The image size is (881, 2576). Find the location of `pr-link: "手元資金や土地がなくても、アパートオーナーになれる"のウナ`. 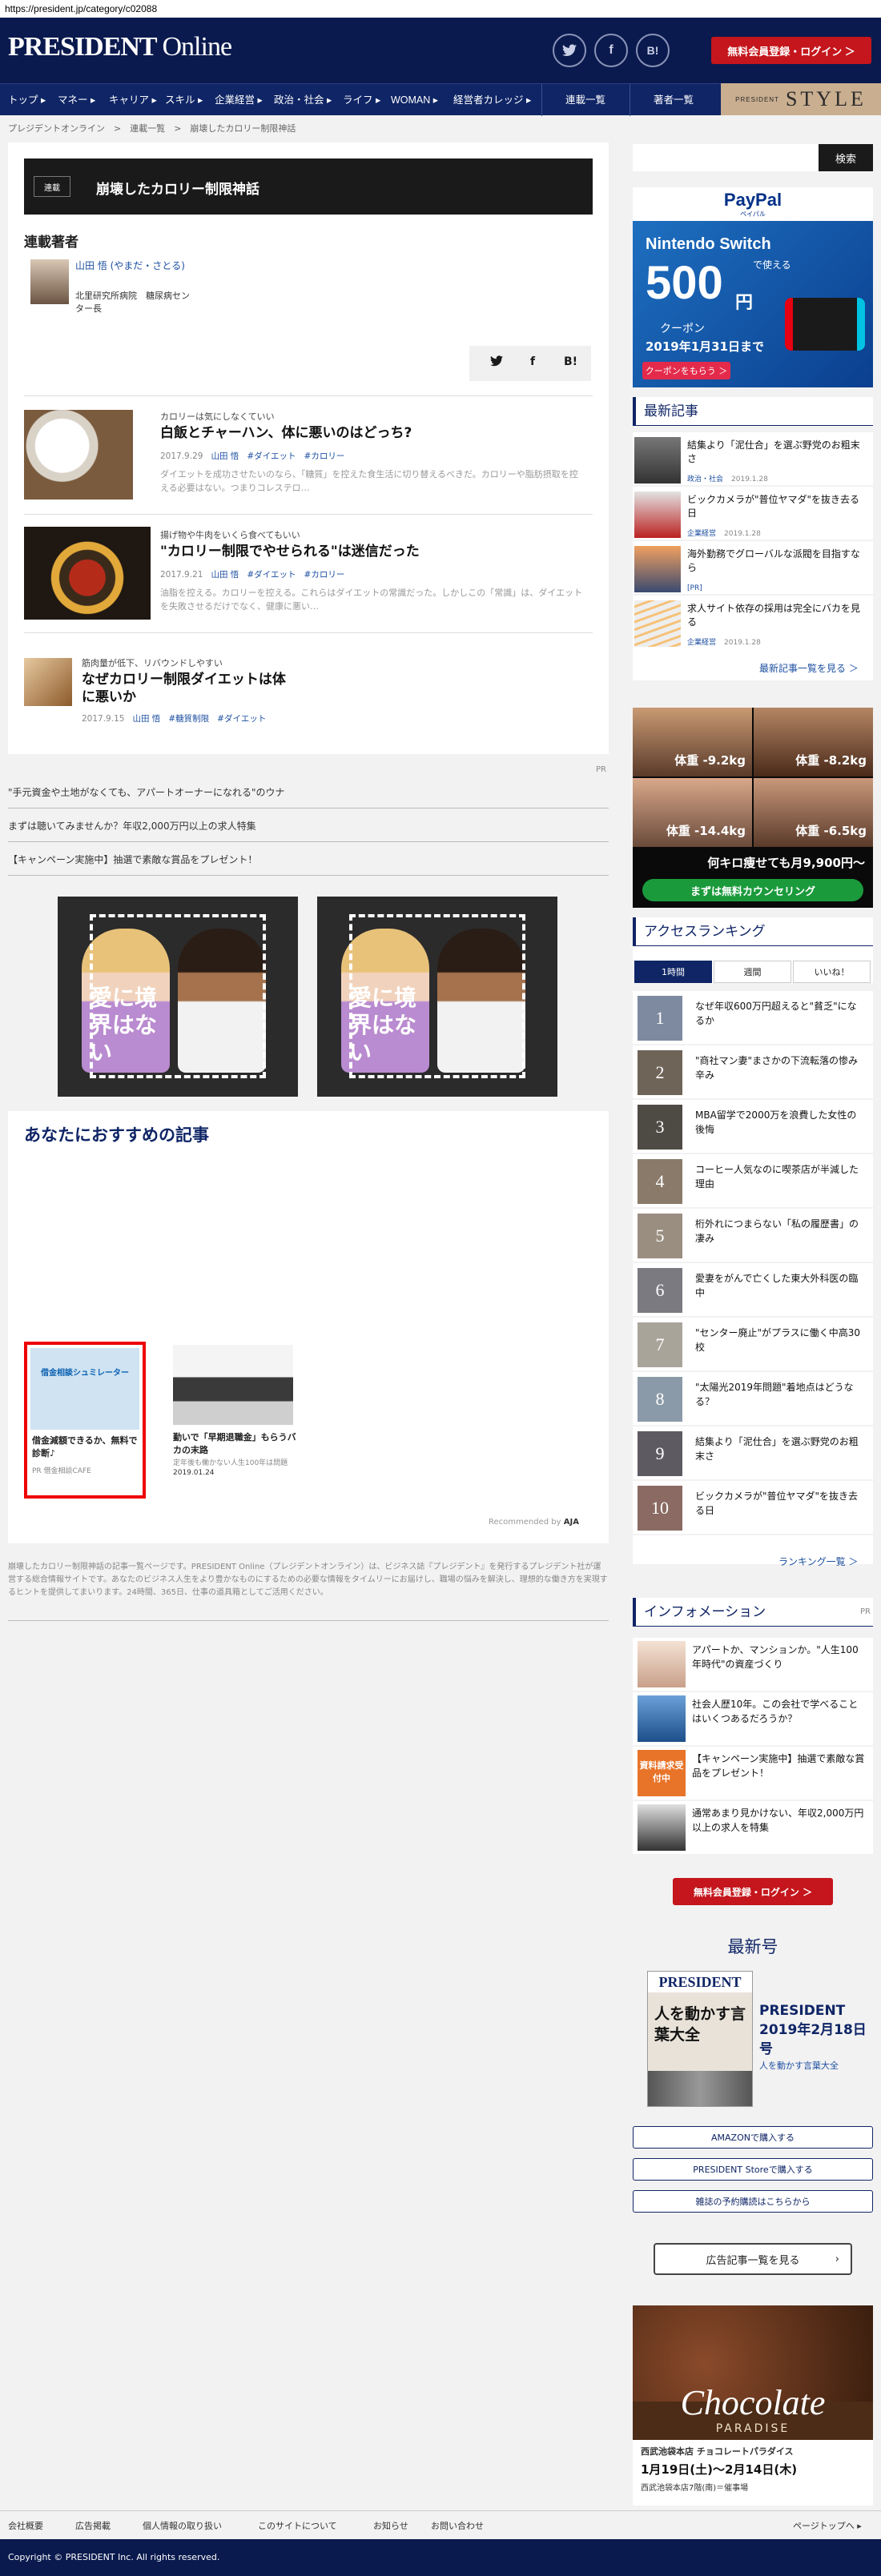

pr-link: "手元資金や土地がなくても、アパートオーナーになれる"のウナ is located at coordinates (309, 792).